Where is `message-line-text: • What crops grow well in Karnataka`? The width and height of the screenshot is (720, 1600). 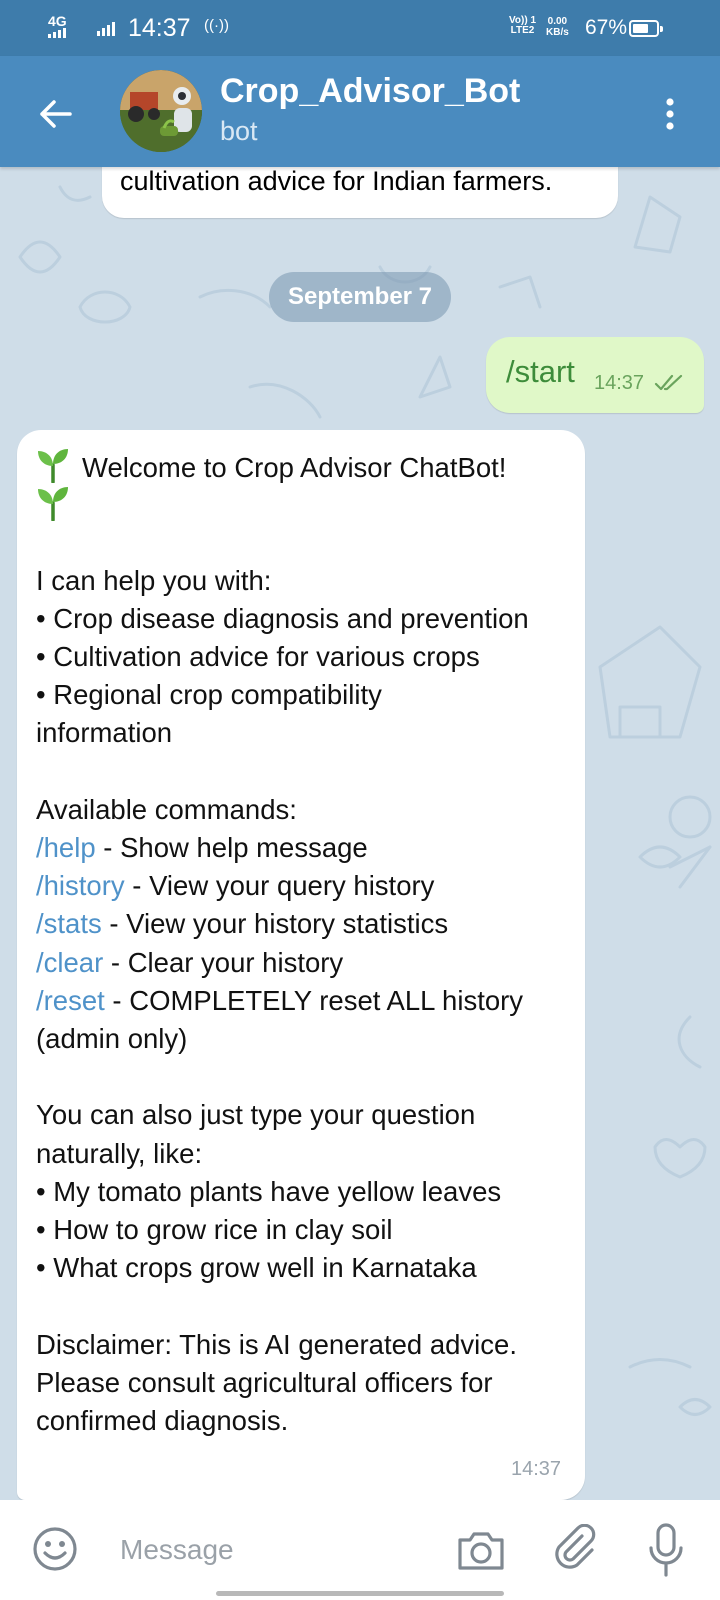
message-line-text: • What crops grow well in Karnataka is located at coordinates (256, 1268).